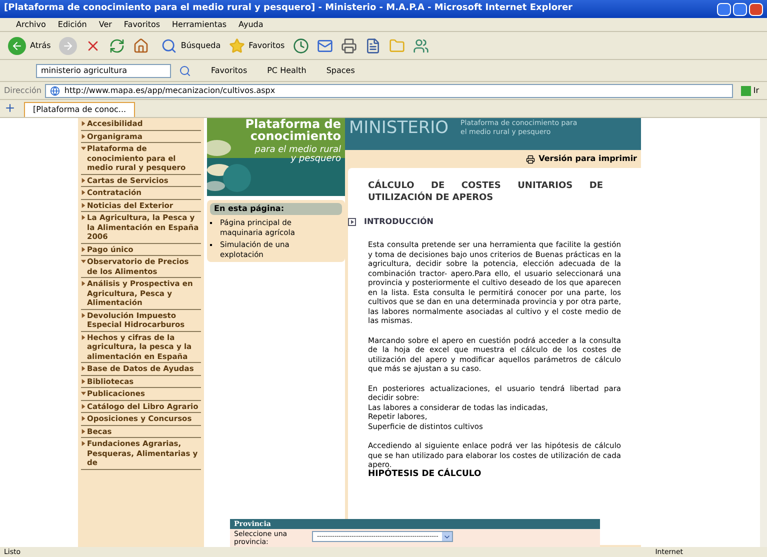 The width and height of the screenshot is (767, 557). I want to click on menu-item: Herramientas, so click(199, 24).